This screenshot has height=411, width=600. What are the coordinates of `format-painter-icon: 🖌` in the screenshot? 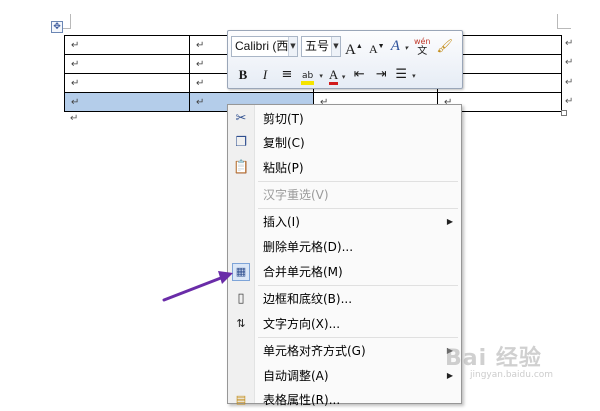 It's located at (445, 46).